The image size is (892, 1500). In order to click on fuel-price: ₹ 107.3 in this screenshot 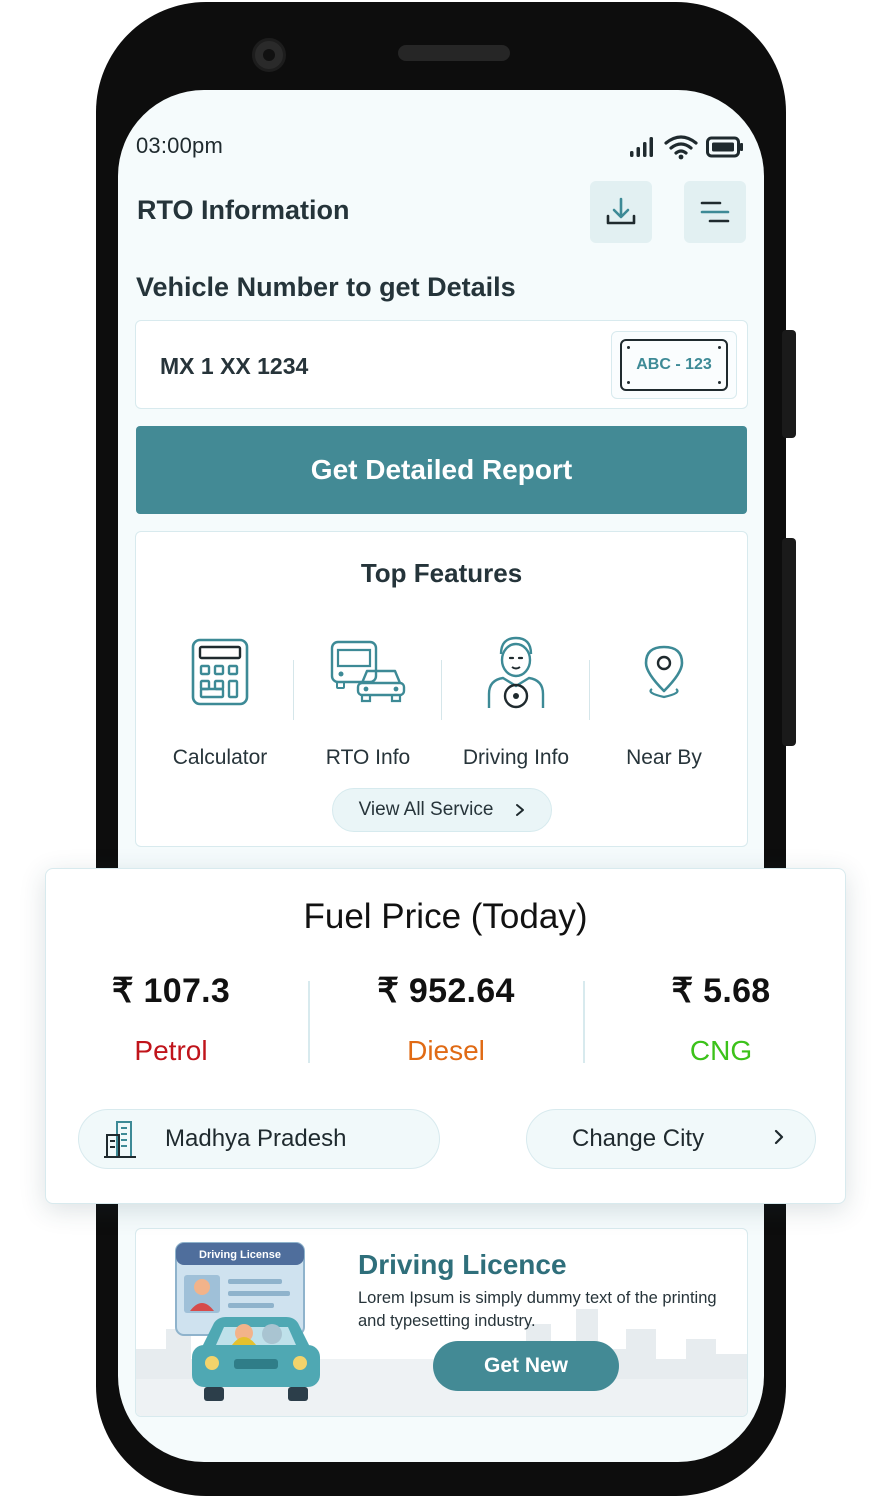, I will do `click(171, 991)`.